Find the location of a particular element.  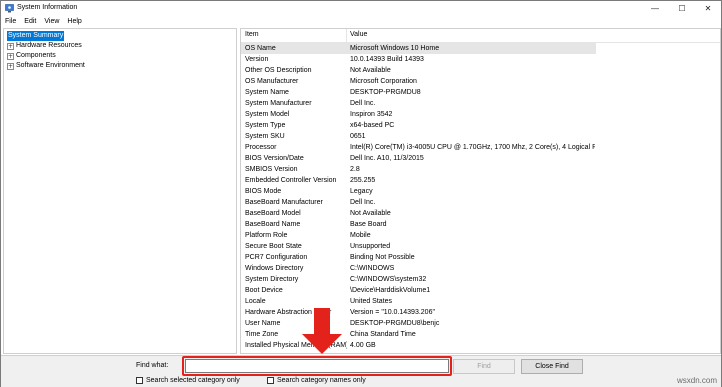

row-value-cell: Dell Inc. A10, 11/3/2015 is located at coordinates (387, 158).